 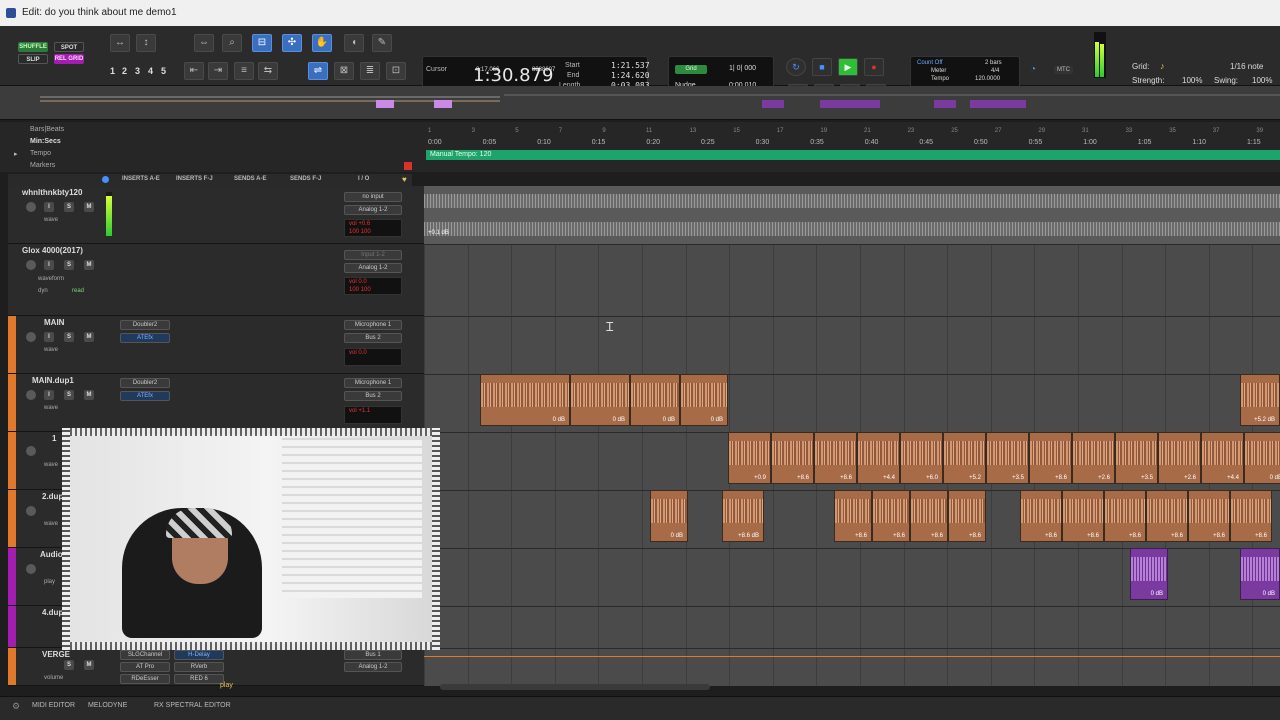 What do you see at coordinates (52, 192) in the screenshot?
I see `track-name: whnlthnkbty120` at bounding box center [52, 192].